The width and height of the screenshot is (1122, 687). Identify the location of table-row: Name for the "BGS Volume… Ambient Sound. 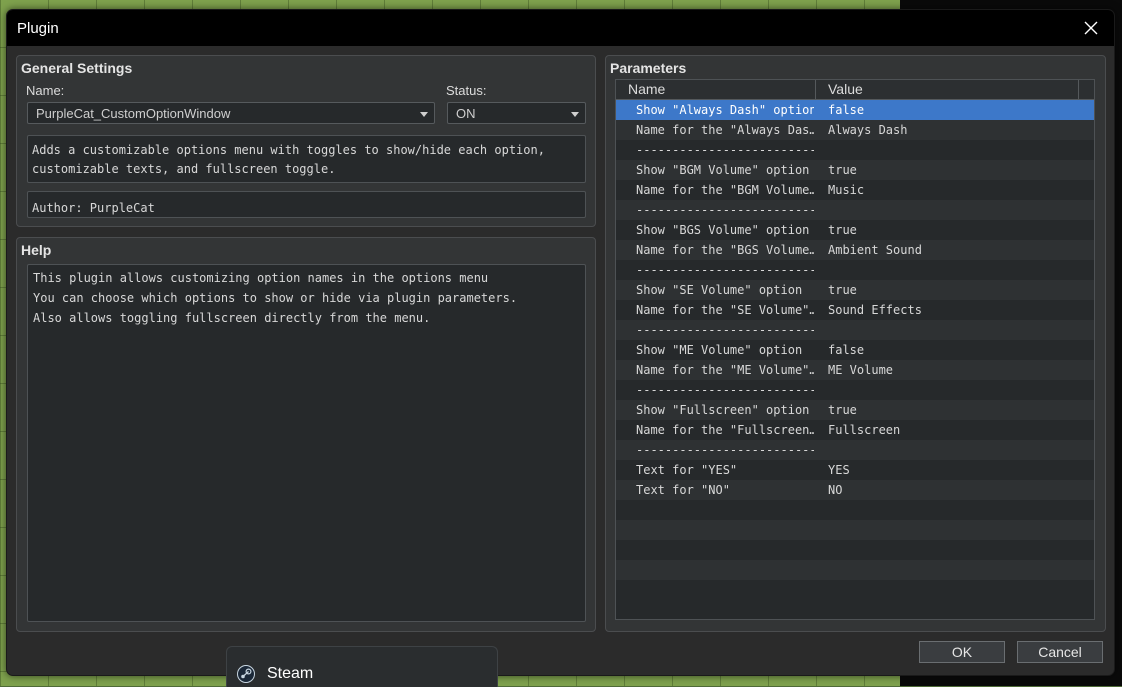
(855, 250).